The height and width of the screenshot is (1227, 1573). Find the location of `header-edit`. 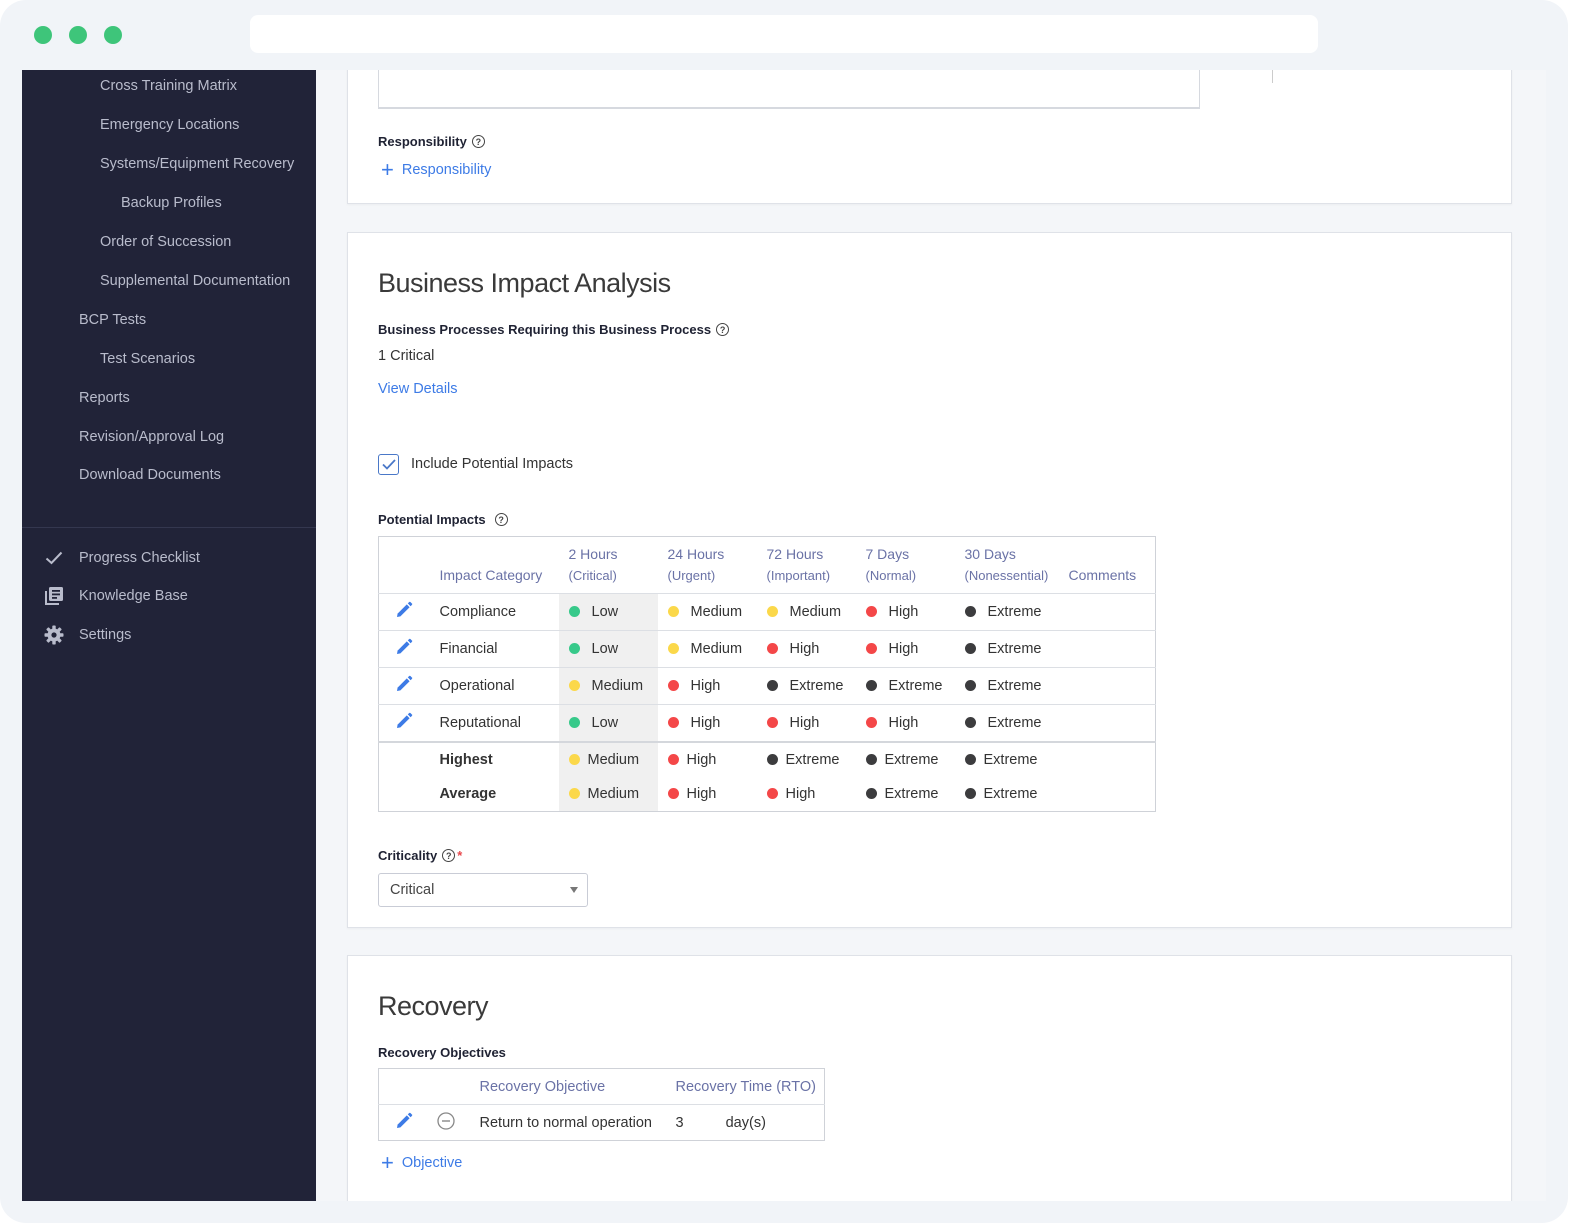

header-edit is located at coordinates (409, 565).